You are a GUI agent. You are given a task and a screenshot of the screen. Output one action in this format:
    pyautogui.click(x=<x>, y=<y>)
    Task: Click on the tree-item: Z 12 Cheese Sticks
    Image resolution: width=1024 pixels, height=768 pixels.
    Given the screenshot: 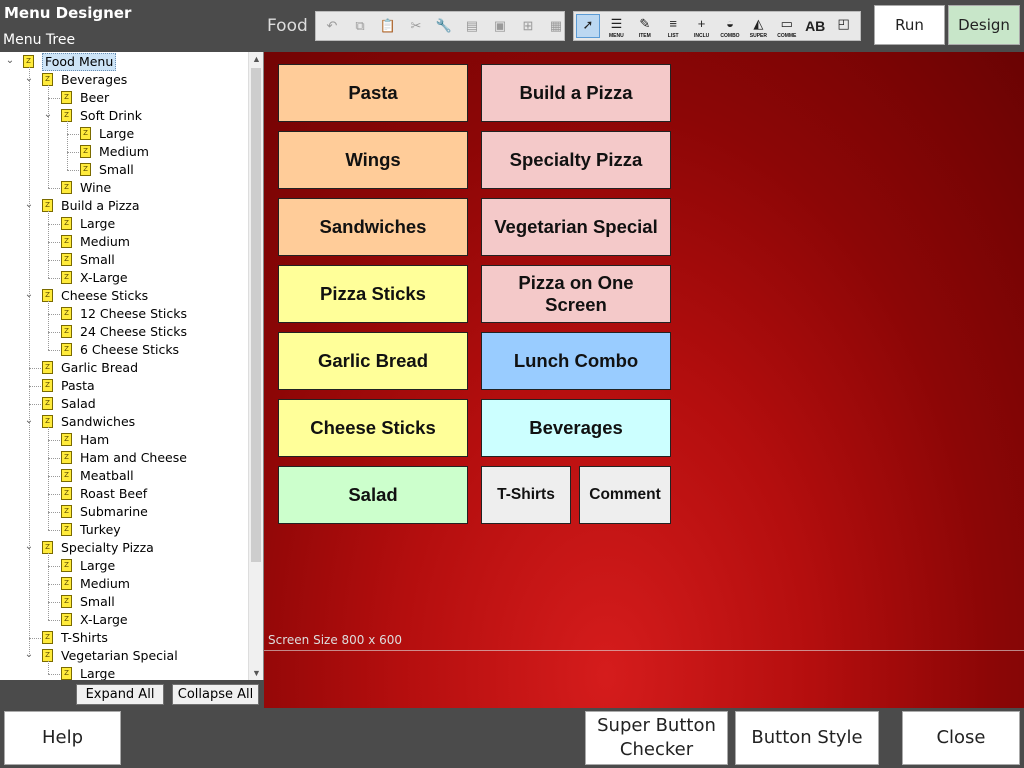 What is the action you would take?
    pyautogui.click(x=124, y=314)
    